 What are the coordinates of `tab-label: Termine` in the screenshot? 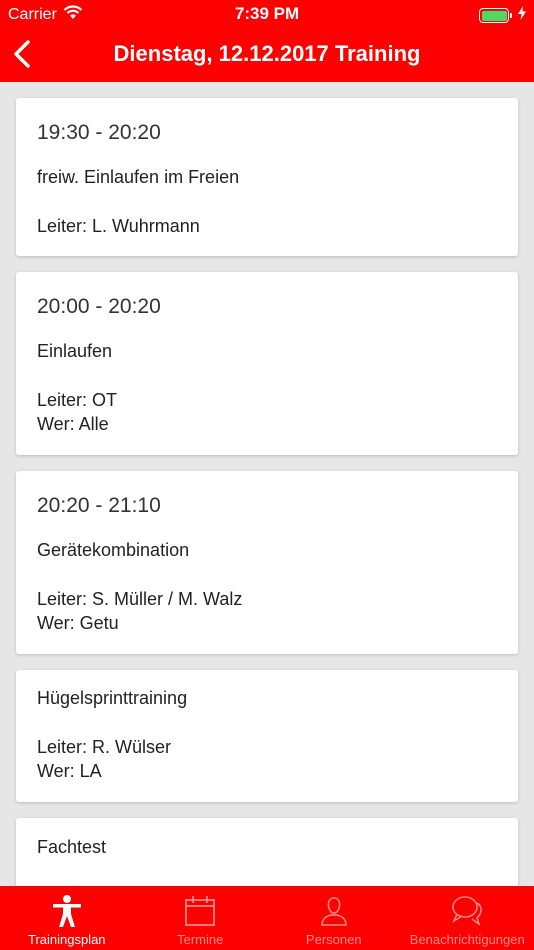 It's located at (200, 939).